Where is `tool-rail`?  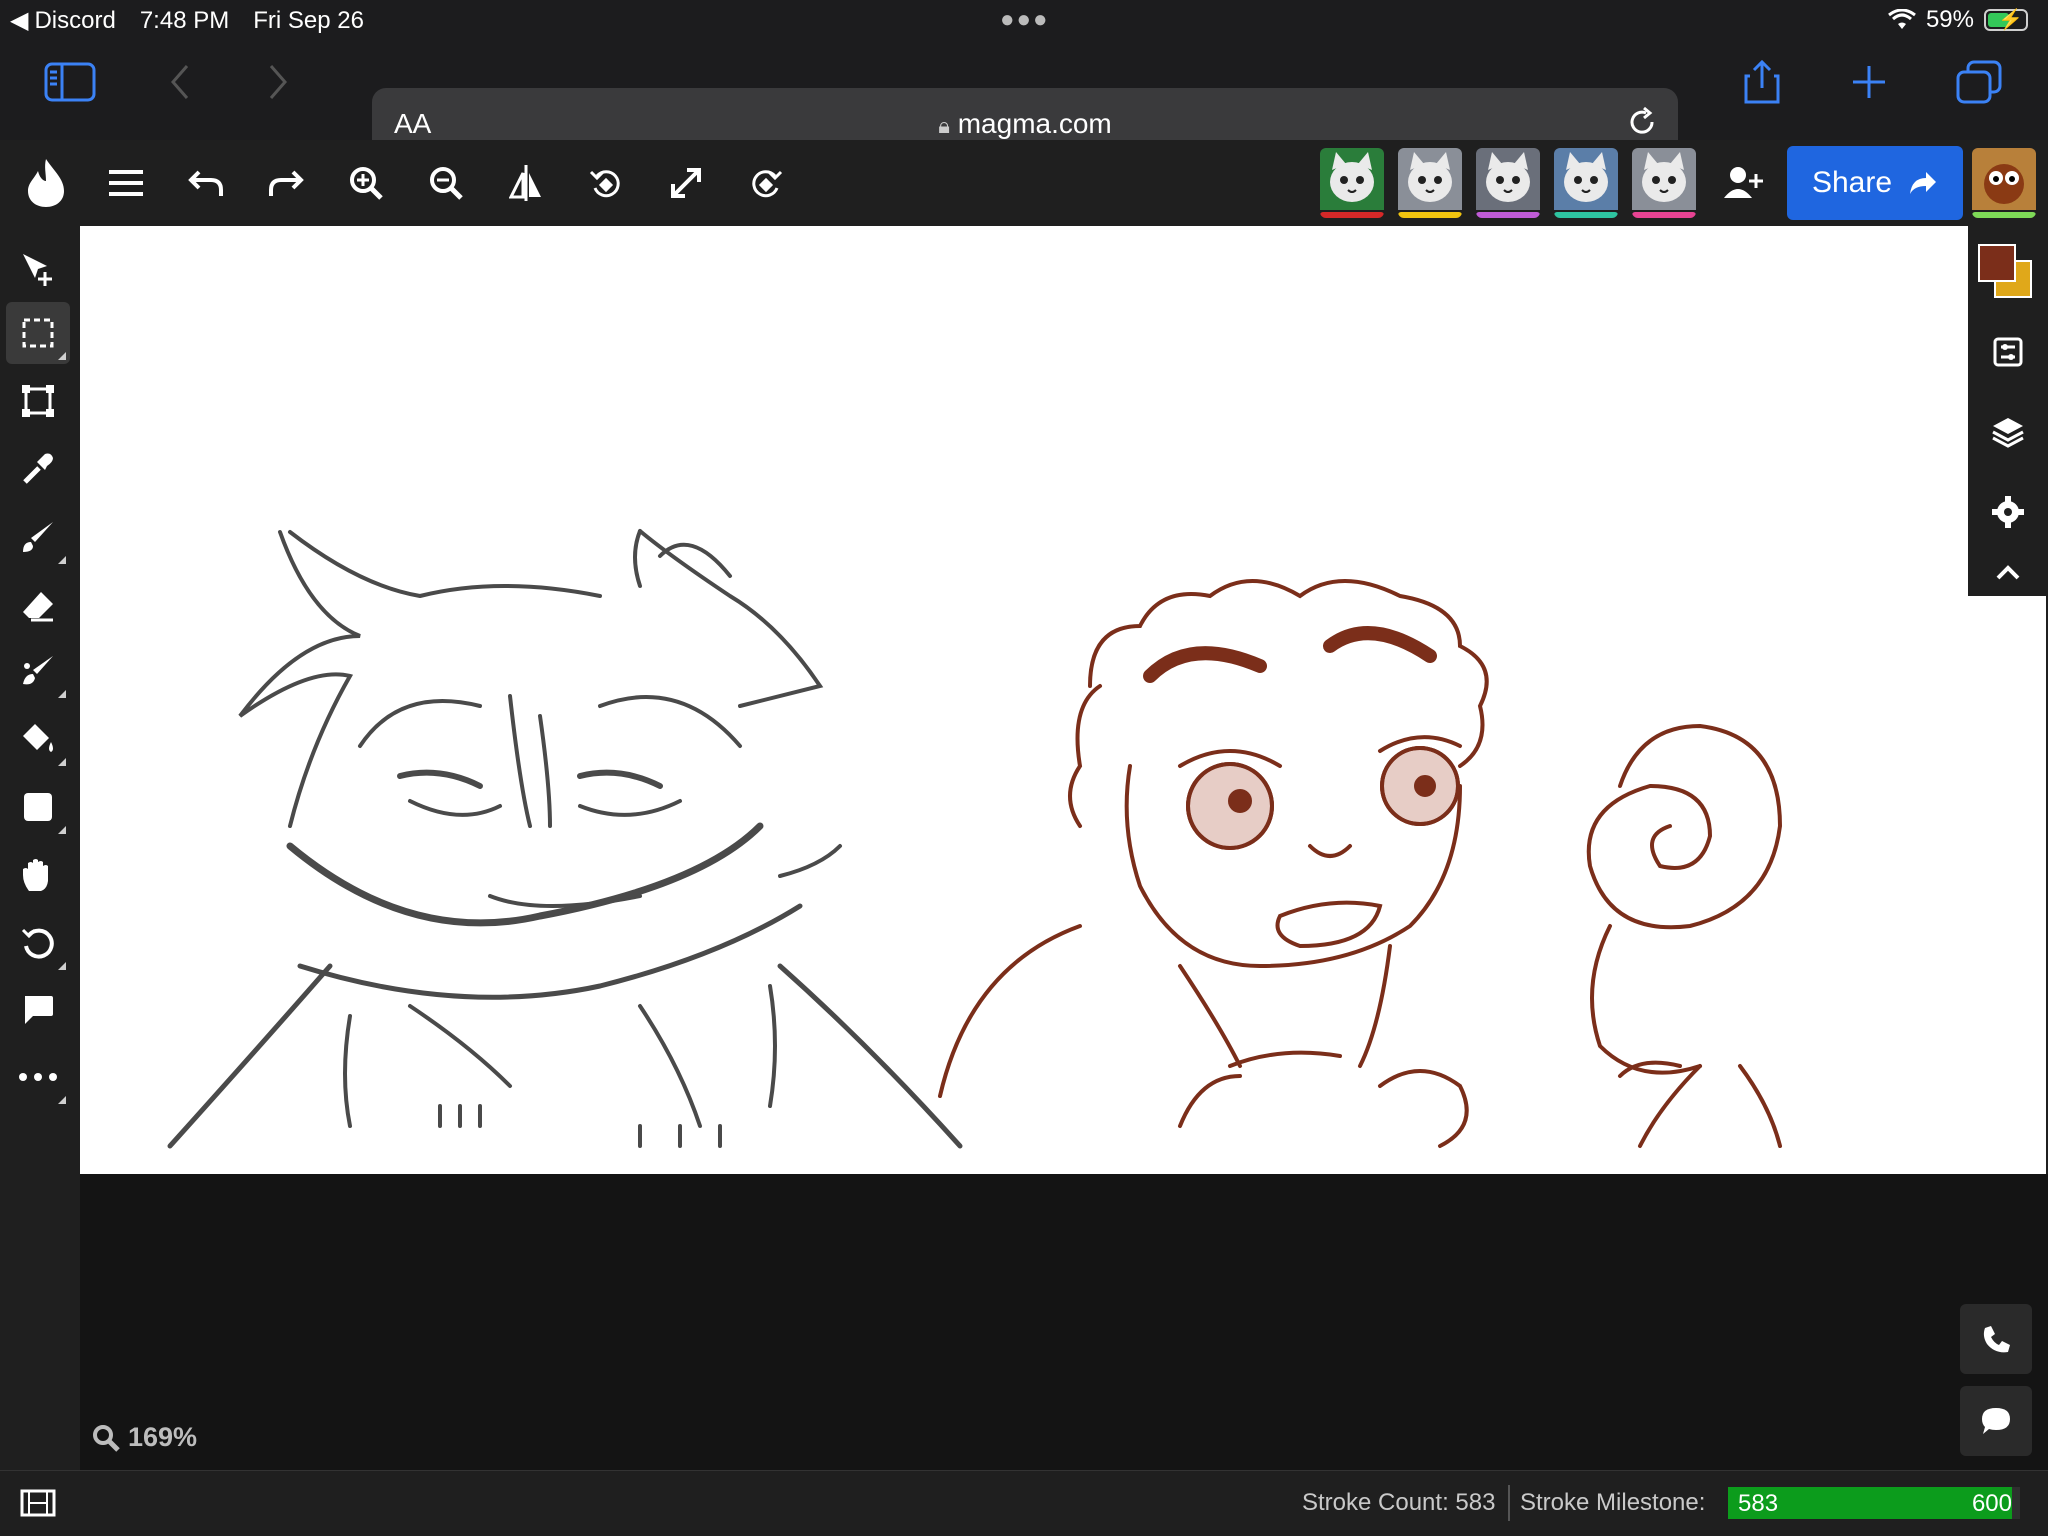
tool-rail is located at coordinates (39, 881).